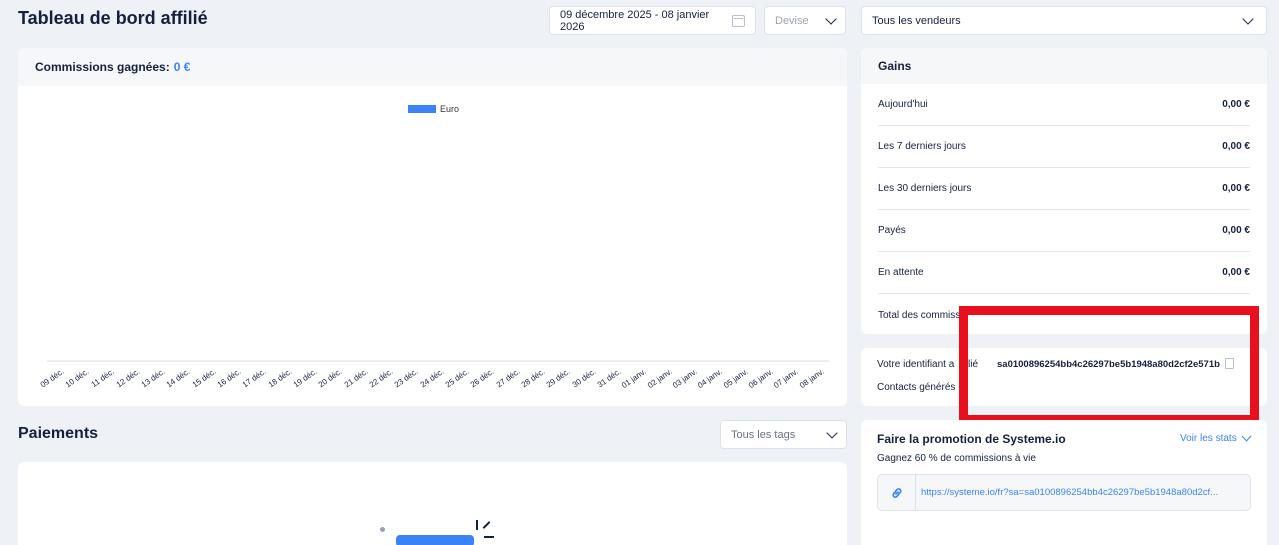 The height and width of the screenshot is (545, 1279). What do you see at coordinates (919, 315) in the screenshot?
I see `gain-label: Total des commiss` at bounding box center [919, 315].